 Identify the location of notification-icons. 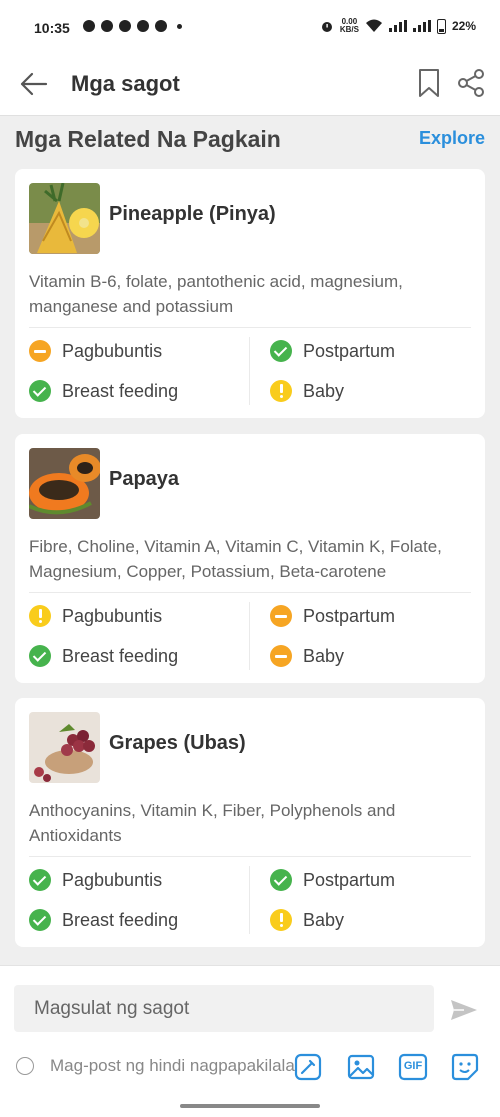
(132, 26).